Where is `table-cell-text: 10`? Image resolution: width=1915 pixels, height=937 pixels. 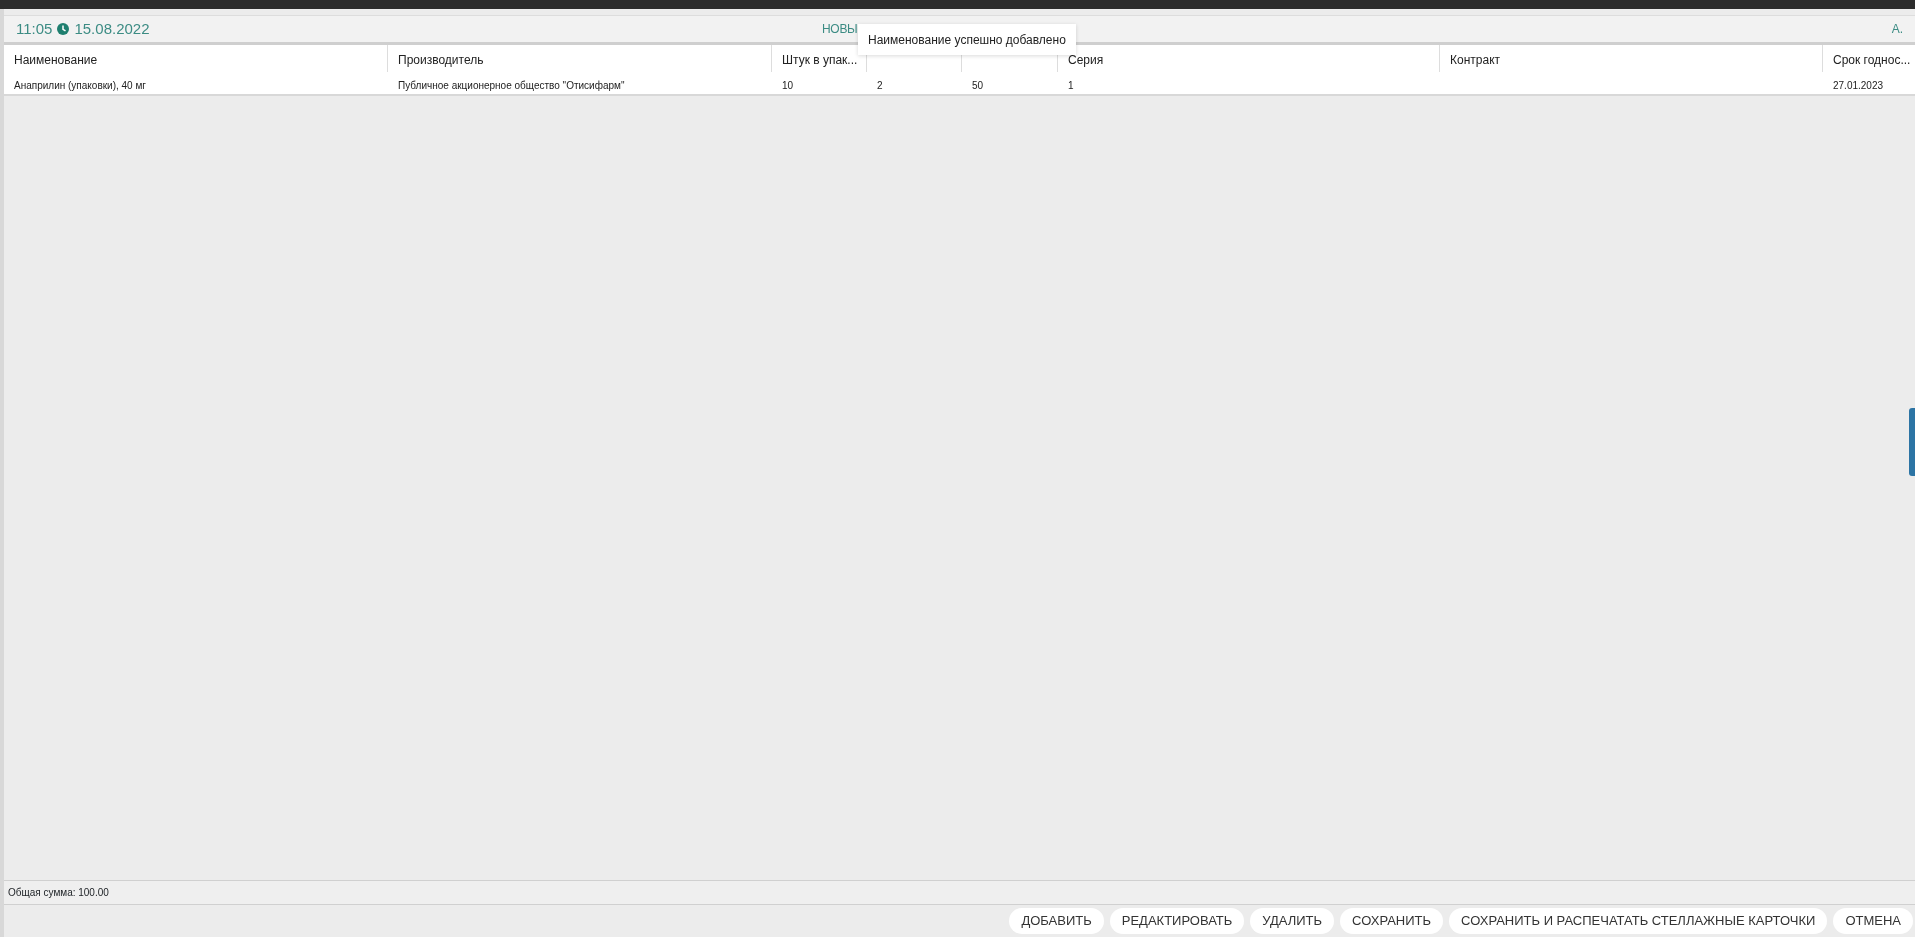 table-cell-text: 10 is located at coordinates (788, 86).